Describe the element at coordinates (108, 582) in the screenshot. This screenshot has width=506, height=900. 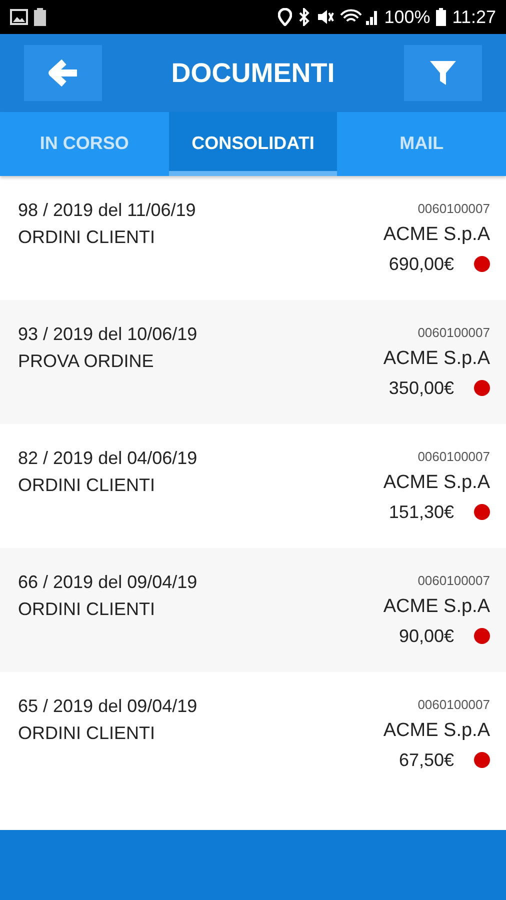
I see `document-number: 66 / 2019 del 09/04/19` at that location.